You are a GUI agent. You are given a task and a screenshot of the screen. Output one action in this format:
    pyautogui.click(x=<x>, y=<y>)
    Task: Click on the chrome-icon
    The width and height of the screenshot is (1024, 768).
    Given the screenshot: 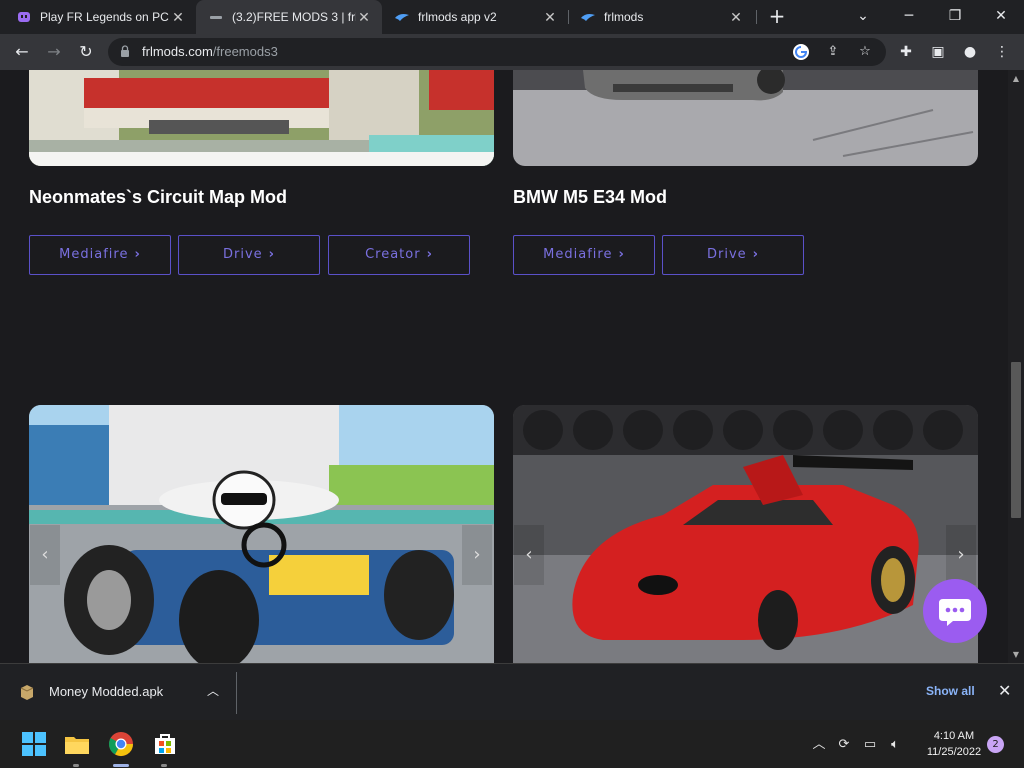 What is the action you would take?
    pyautogui.click(x=121, y=744)
    